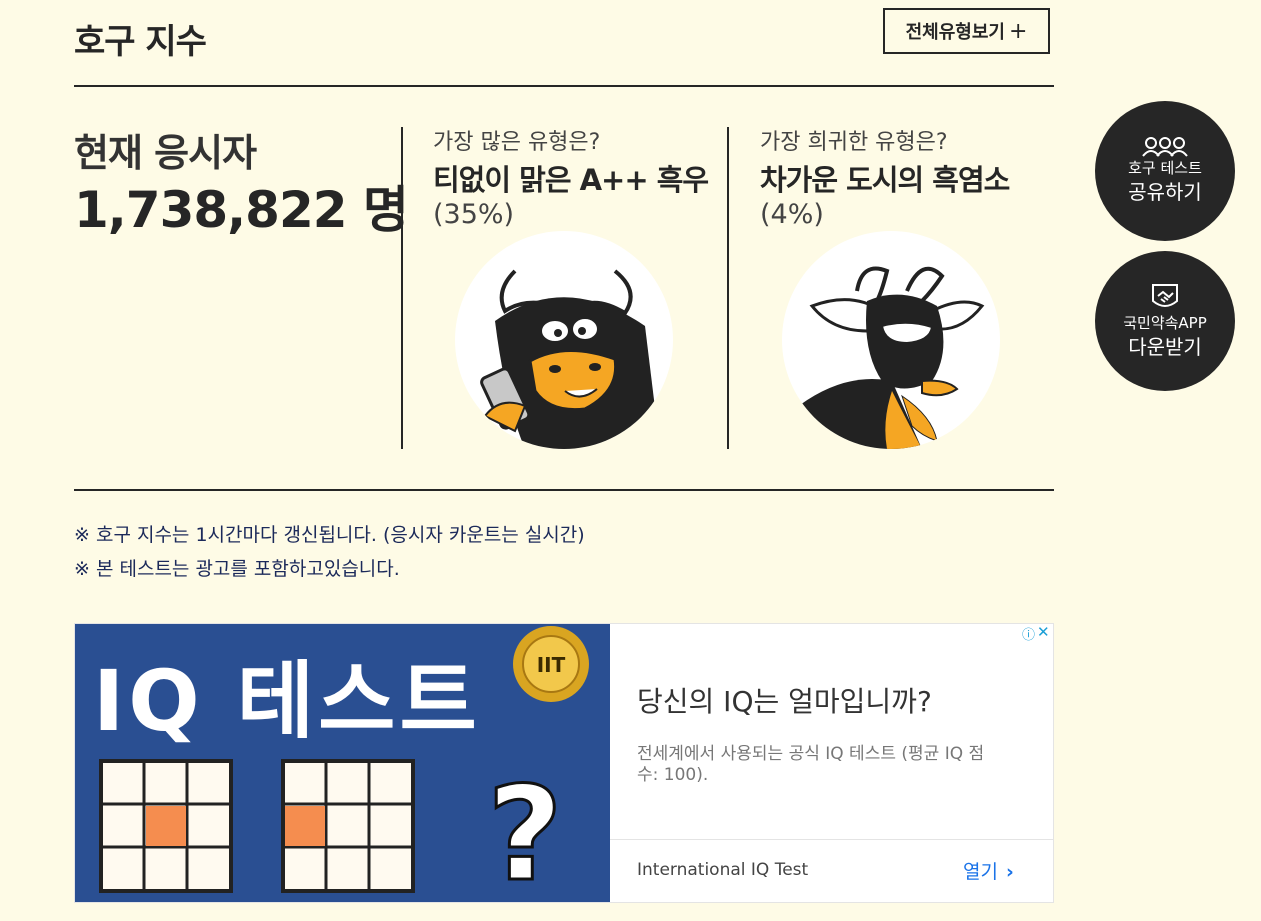 The image size is (1261, 921). What do you see at coordinates (831, 839) in the screenshot?
I see `ad-divider` at bounding box center [831, 839].